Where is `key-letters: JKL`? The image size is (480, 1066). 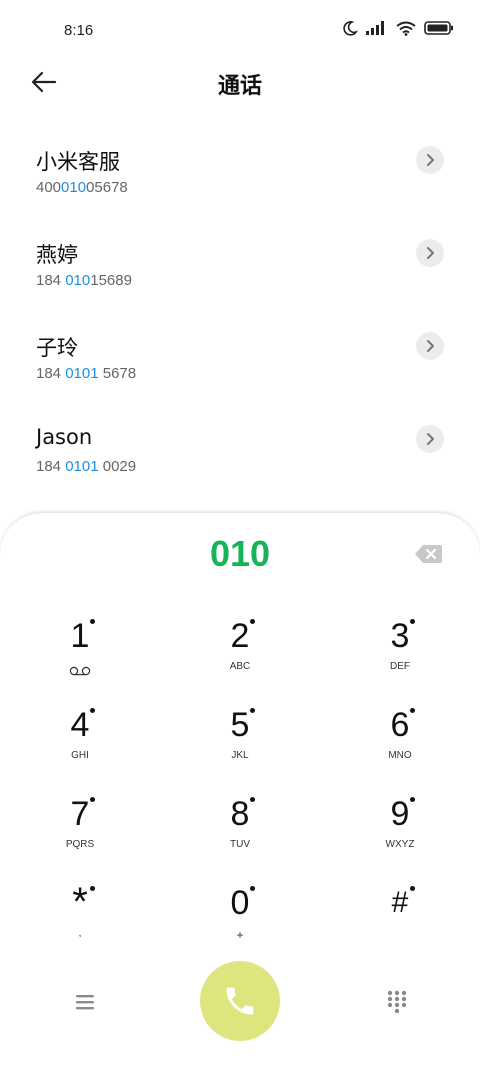
key-letters: JKL is located at coordinates (240, 755).